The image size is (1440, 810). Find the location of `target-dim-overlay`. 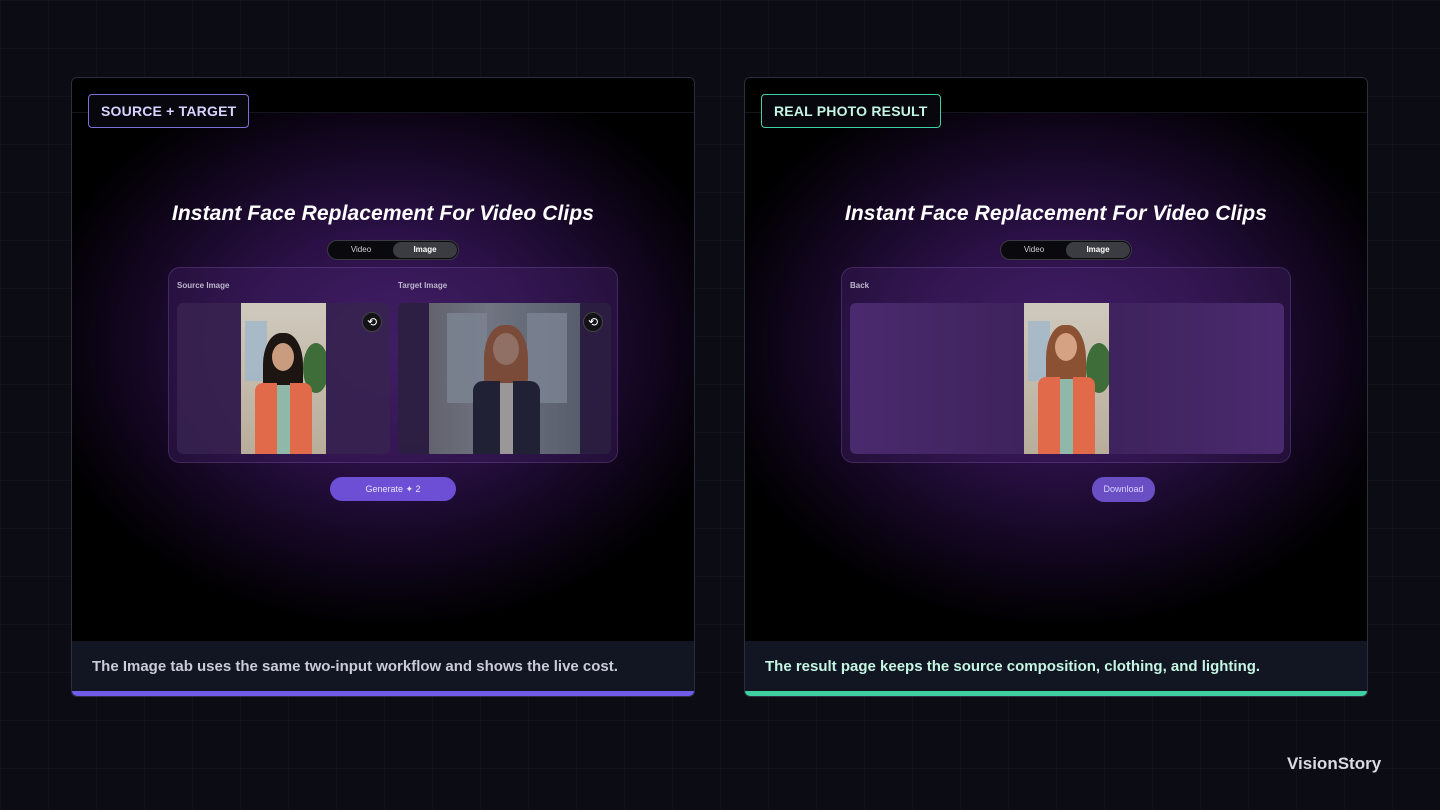

target-dim-overlay is located at coordinates (504, 378).